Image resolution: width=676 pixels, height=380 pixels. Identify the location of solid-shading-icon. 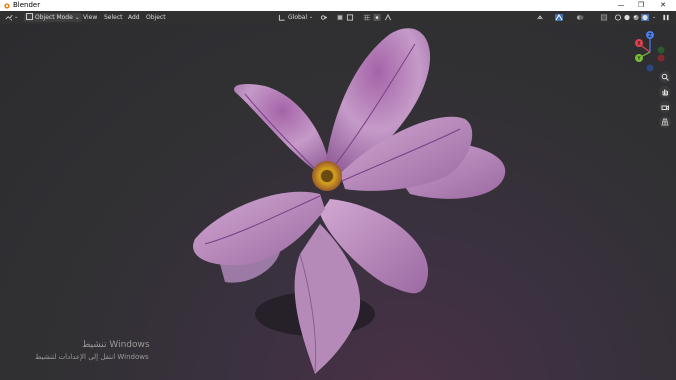
(627, 17).